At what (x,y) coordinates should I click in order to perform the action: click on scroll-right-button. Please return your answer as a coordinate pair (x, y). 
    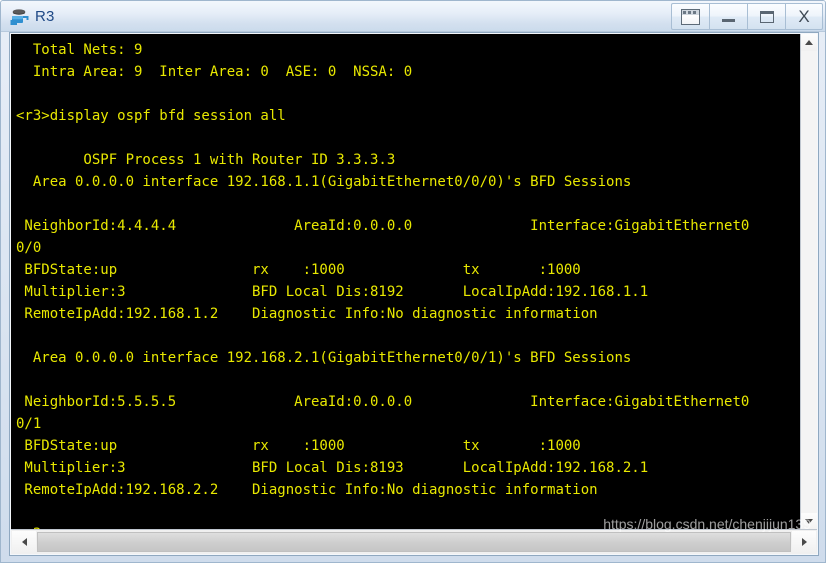
    Looking at the image, I should click on (804, 542).